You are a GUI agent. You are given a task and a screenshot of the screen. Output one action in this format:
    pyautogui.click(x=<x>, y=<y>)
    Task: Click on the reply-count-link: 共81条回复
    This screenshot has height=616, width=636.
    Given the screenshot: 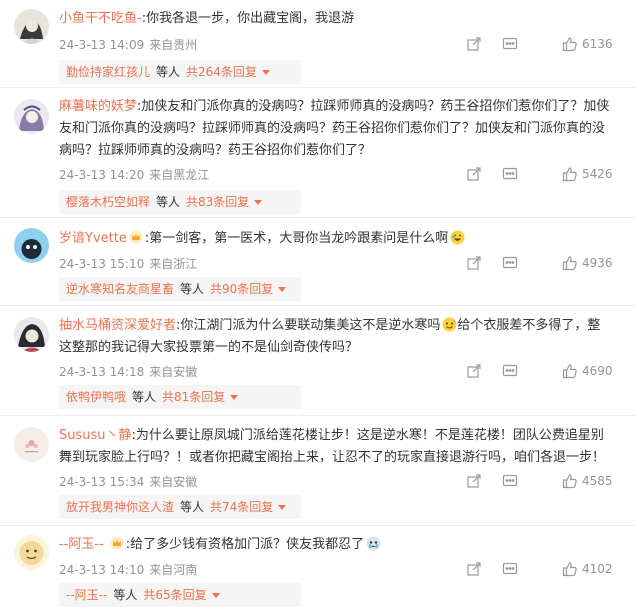 What is the action you would take?
    pyautogui.click(x=193, y=397)
    